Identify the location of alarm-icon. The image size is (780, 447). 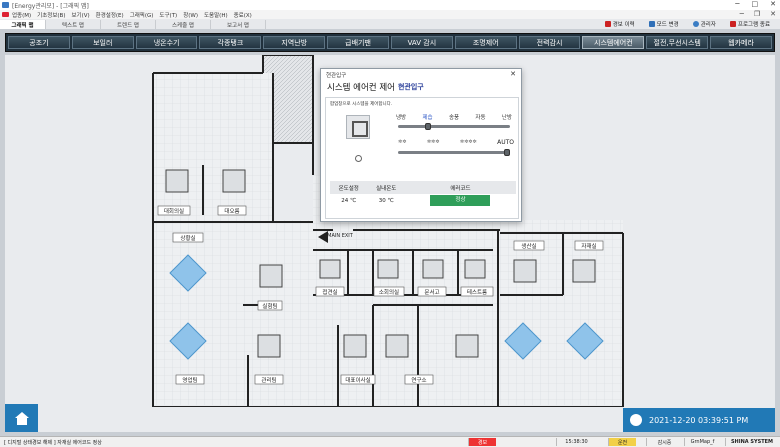
(607, 24).